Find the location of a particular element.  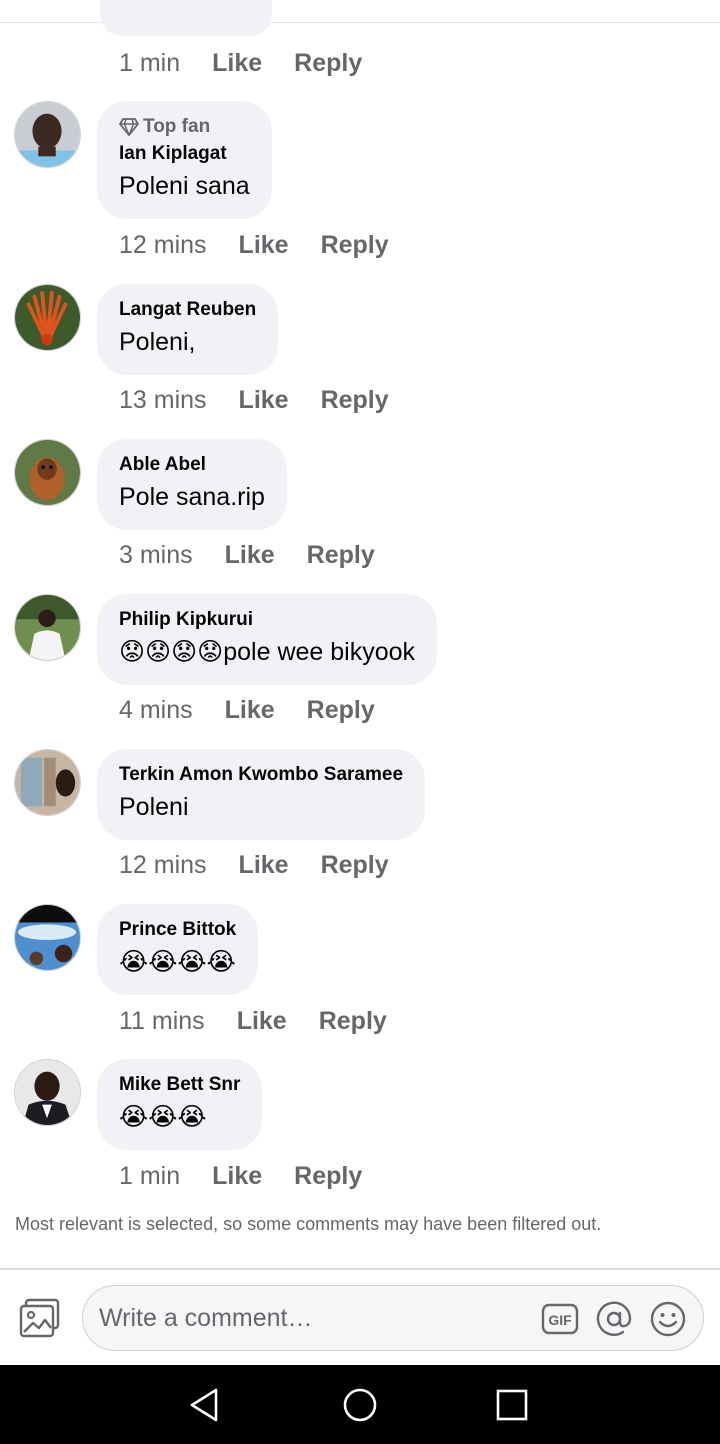

diamond-icon is located at coordinates (129, 127).